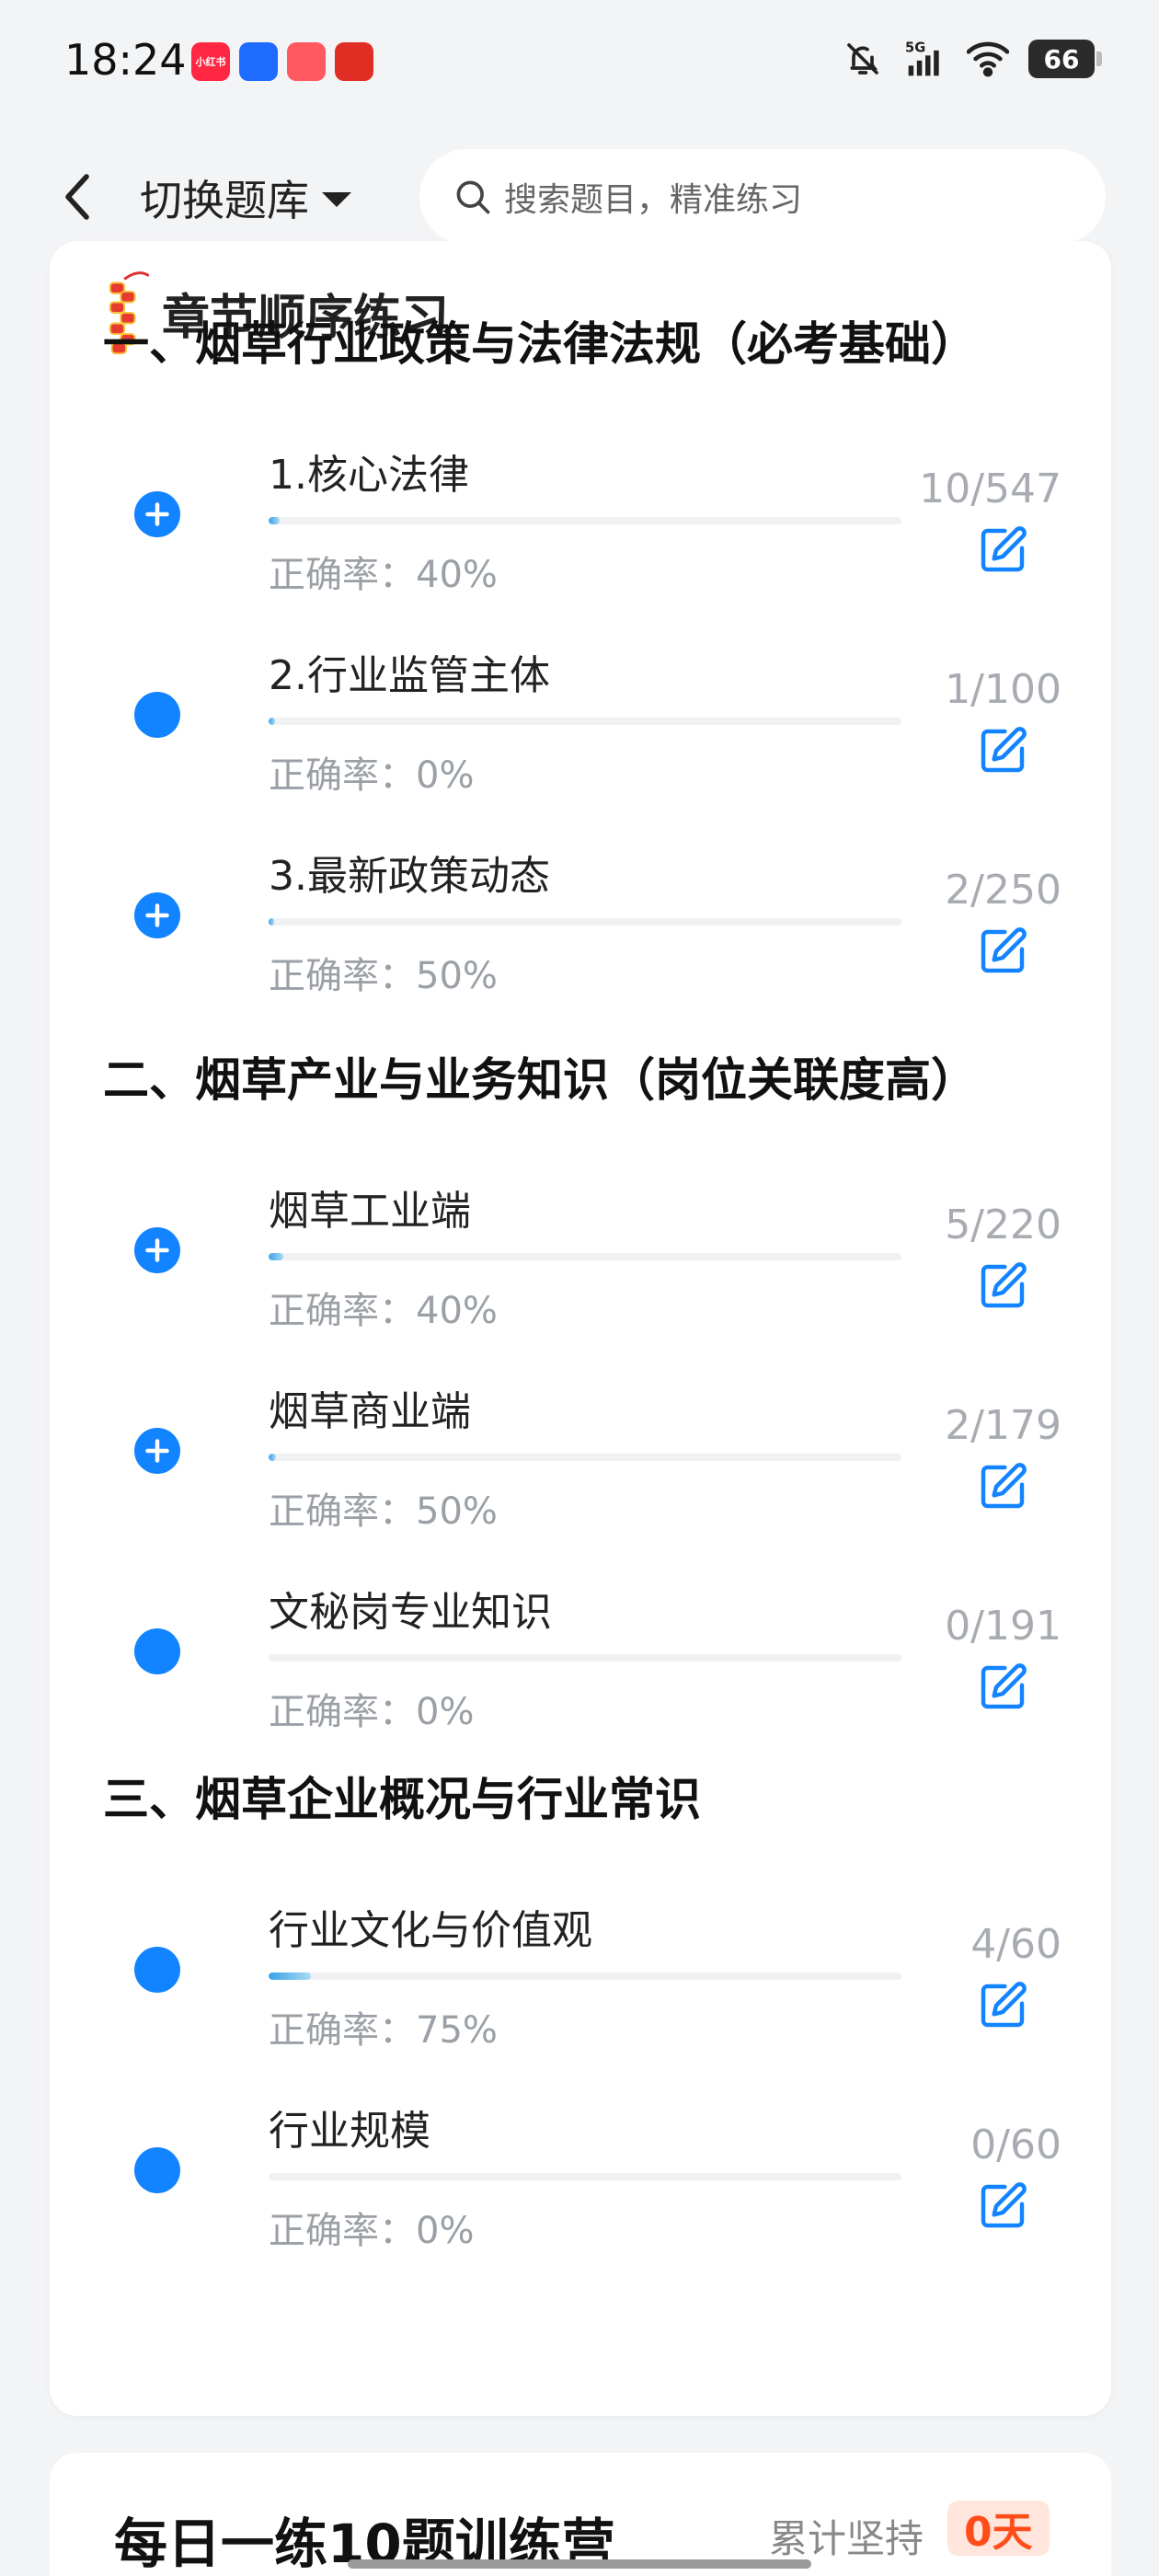 The width and height of the screenshot is (1159, 2576). Describe the element at coordinates (1015, 2145) in the screenshot. I see `progress-count: 0/60` at that location.